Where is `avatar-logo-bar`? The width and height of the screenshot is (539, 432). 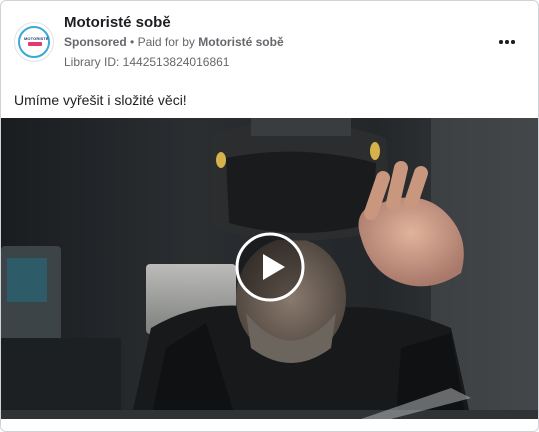
avatar-logo-bar is located at coordinates (35, 44).